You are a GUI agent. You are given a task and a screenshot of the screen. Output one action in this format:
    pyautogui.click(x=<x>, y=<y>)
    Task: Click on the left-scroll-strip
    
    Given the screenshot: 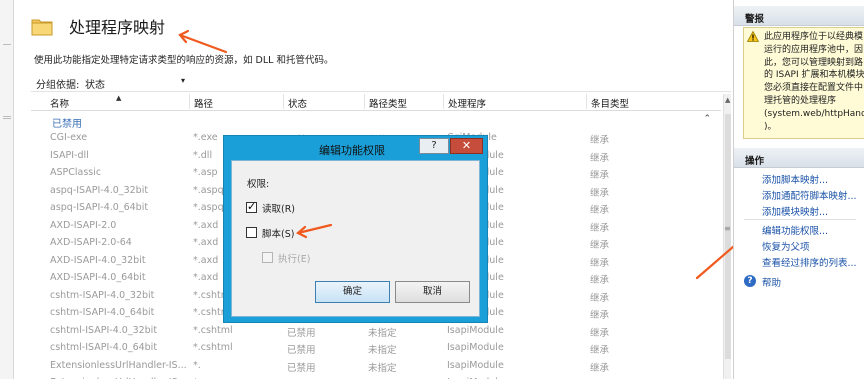 What is the action you would take?
    pyautogui.click(x=7, y=189)
    